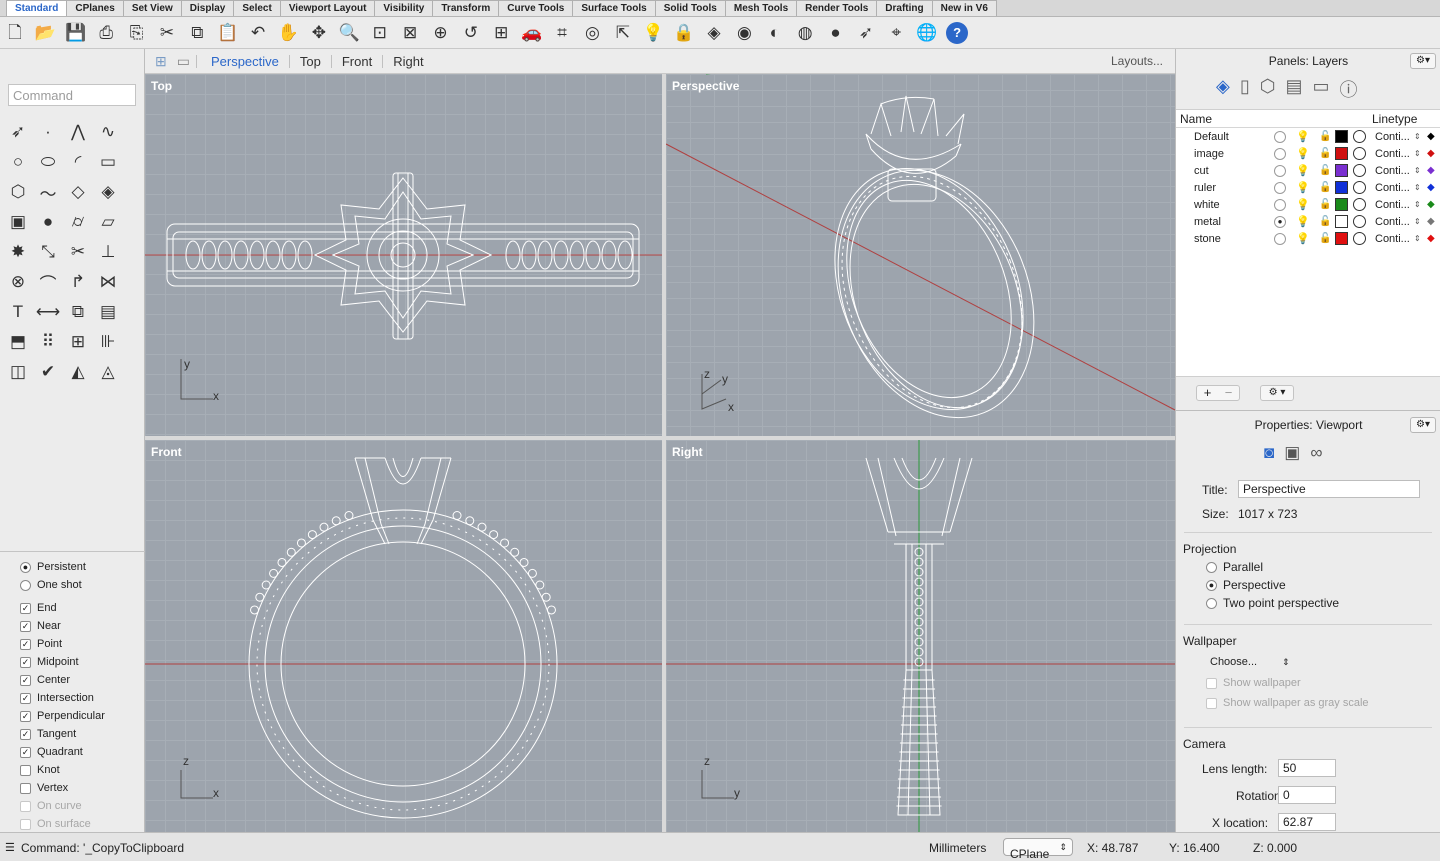  Describe the element at coordinates (72, 626) in the screenshot. I see `osnap-near: ✓ Near` at that location.